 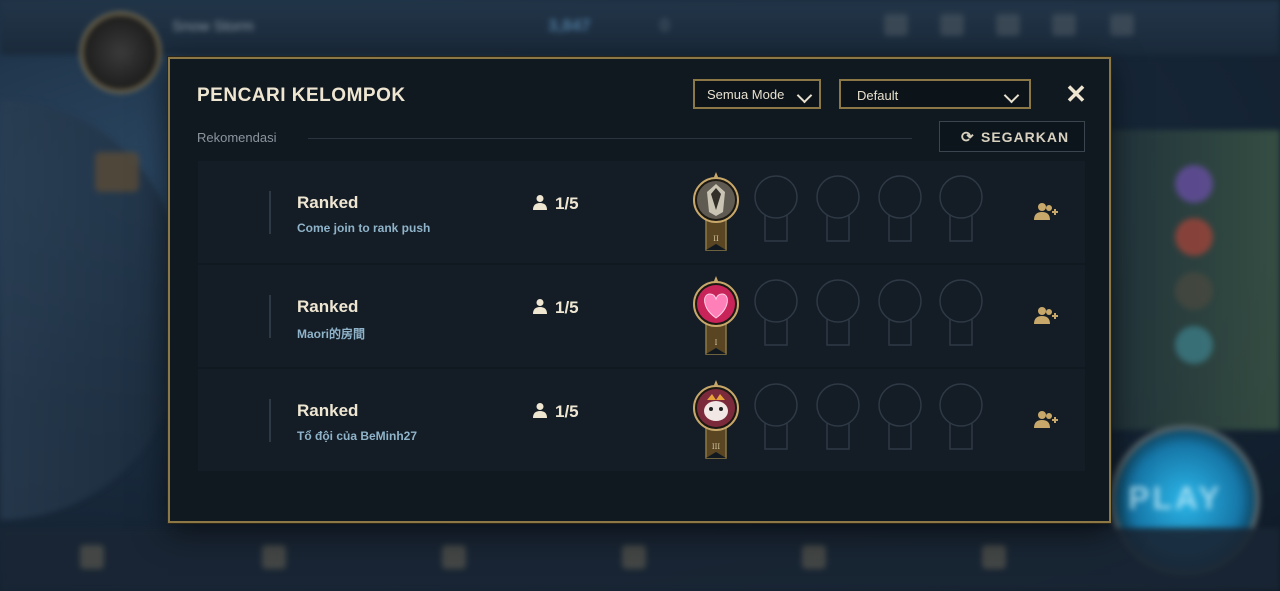 What do you see at coordinates (1025, 137) in the screenshot?
I see `refresh-button-label: SEGARKAN` at bounding box center [1025, 137].